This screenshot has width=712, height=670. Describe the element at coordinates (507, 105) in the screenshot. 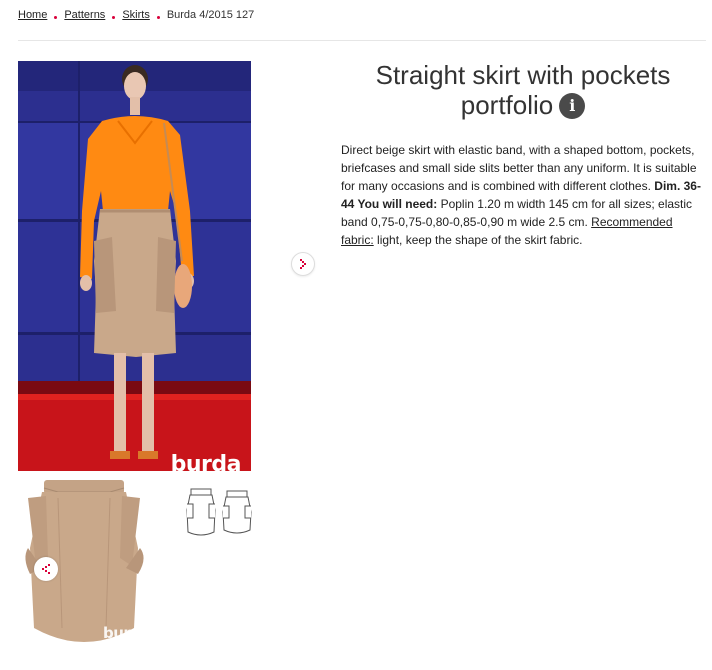

I see `product-title-line2: portfolio` at that location.